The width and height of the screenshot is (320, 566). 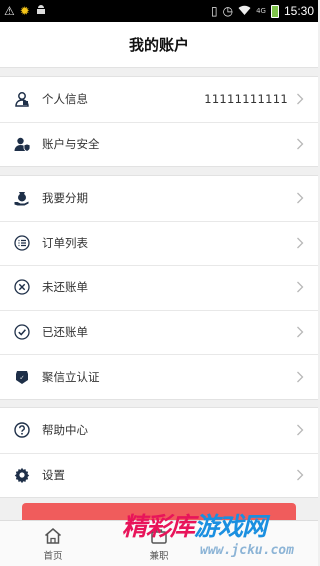 What do you see at coordinates (22, 198) in the screenshot?
I see `hand-money-icon` at bounding box center [22, 198].